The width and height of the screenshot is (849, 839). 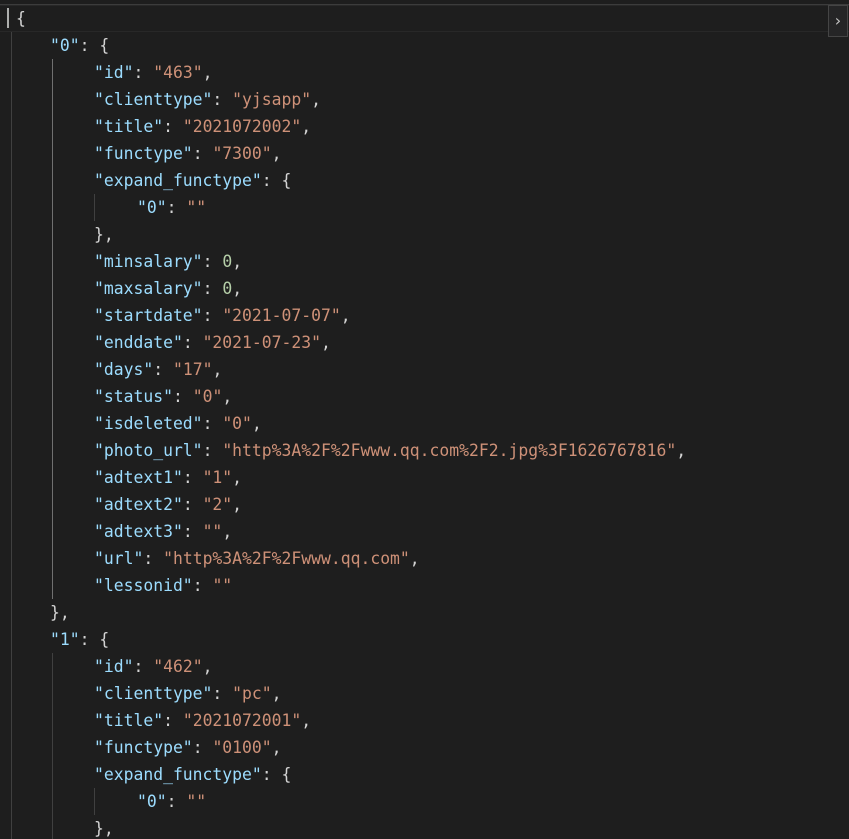 I want to click on json-key: "id", so click(x=114, y=666).